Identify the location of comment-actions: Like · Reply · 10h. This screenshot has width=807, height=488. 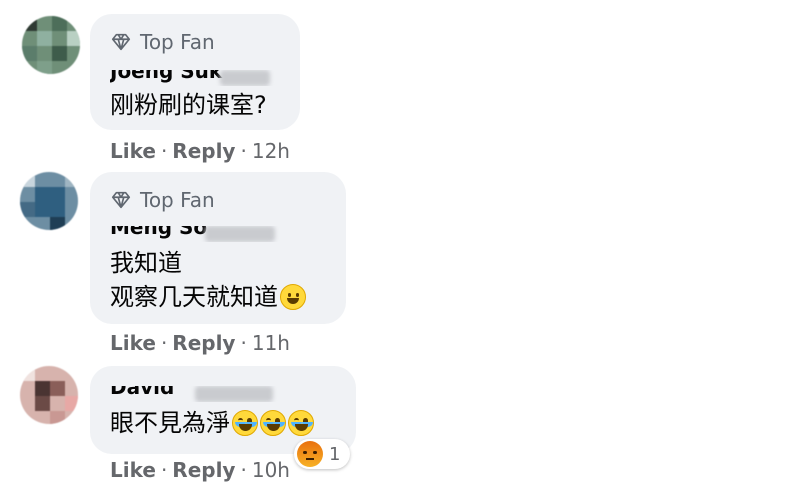
(200, 470).